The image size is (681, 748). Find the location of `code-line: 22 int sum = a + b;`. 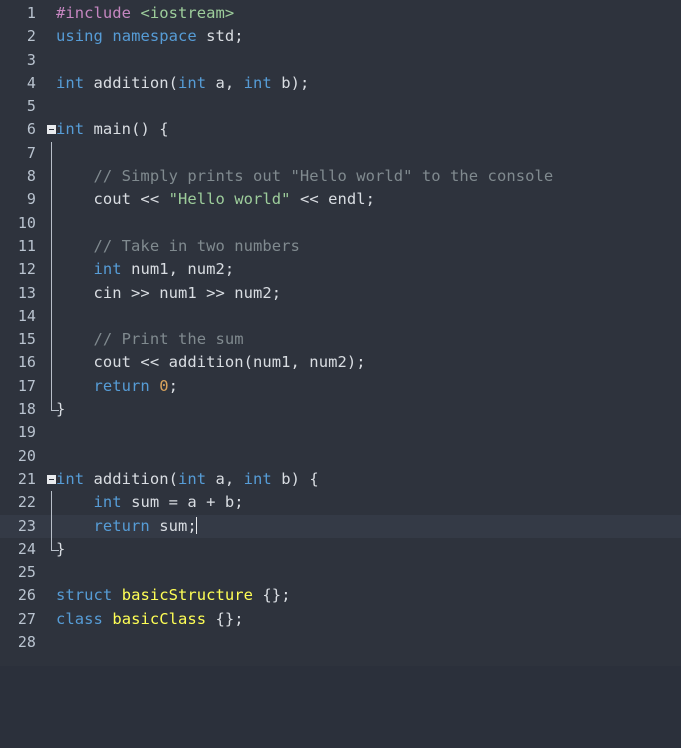

code-line: 22 int sum = a + b; is located at coordinates (340, 503).